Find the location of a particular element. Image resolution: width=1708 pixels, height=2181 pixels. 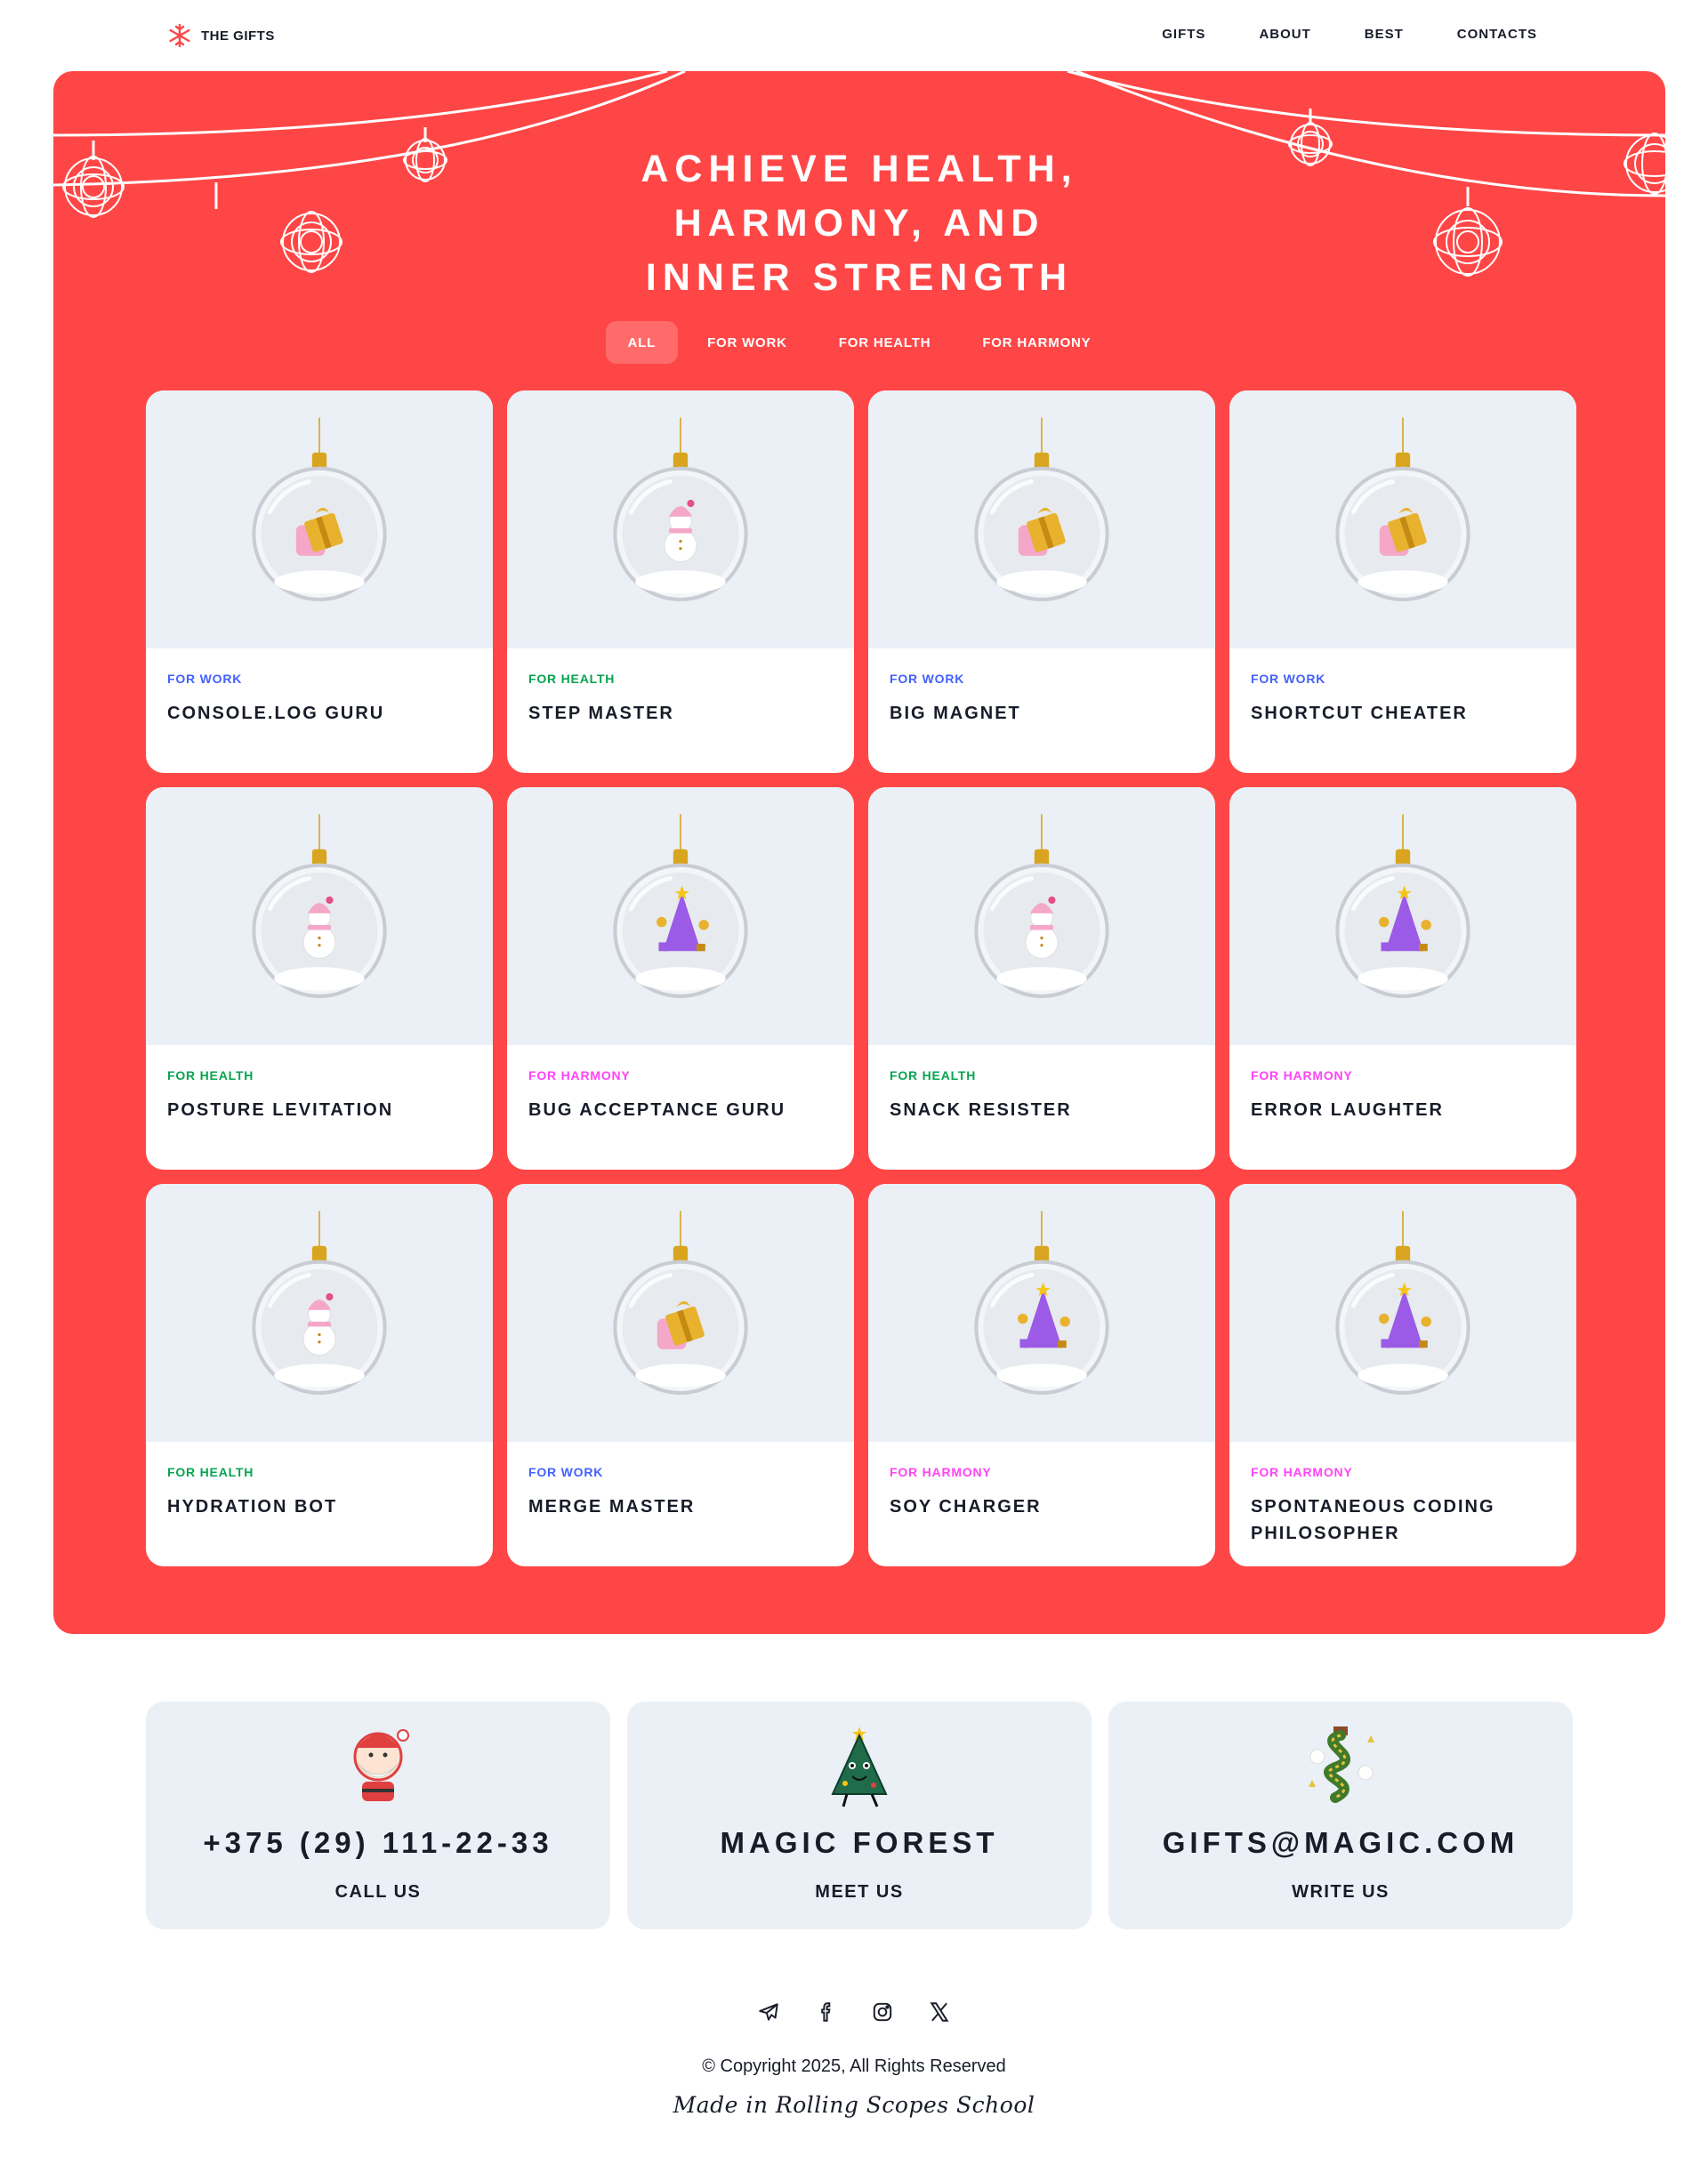

gift-name: STEP MASTER is located at coordinates (601, 714).